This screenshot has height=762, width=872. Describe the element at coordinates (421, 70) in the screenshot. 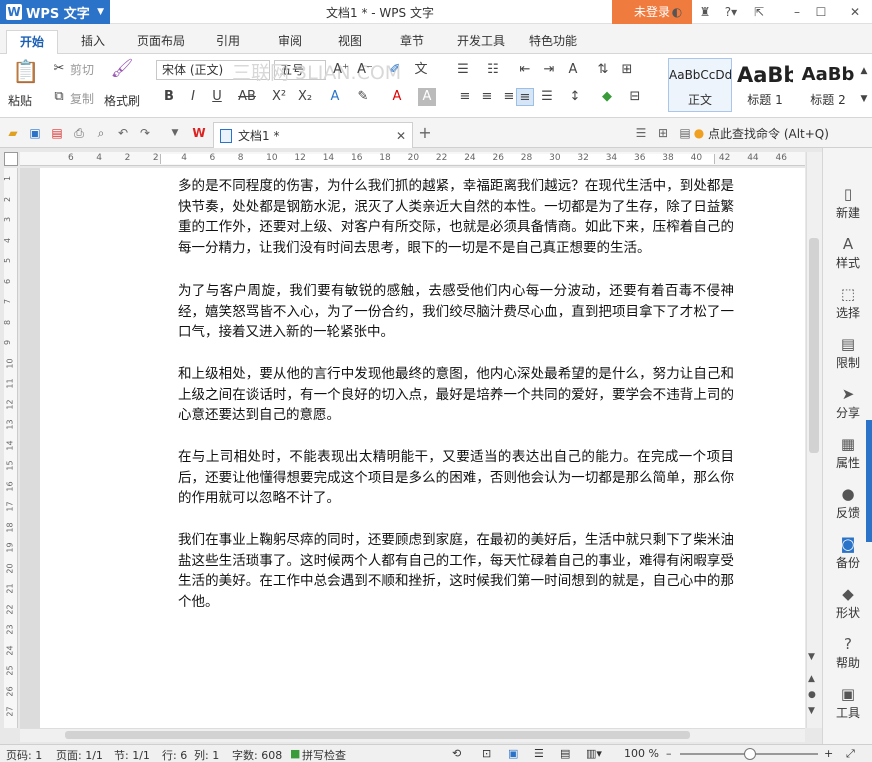

I see `phonetic-icon: 文` at that location.